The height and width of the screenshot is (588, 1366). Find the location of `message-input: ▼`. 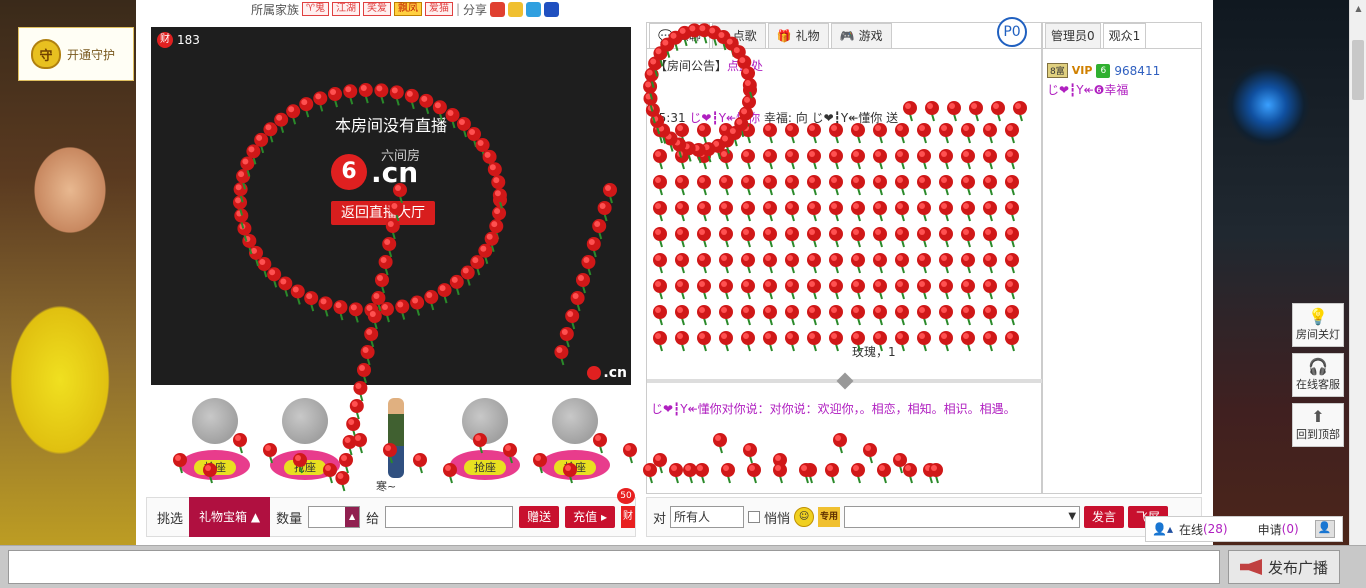

message-input: ▼ is located at coordinates (962, 517).